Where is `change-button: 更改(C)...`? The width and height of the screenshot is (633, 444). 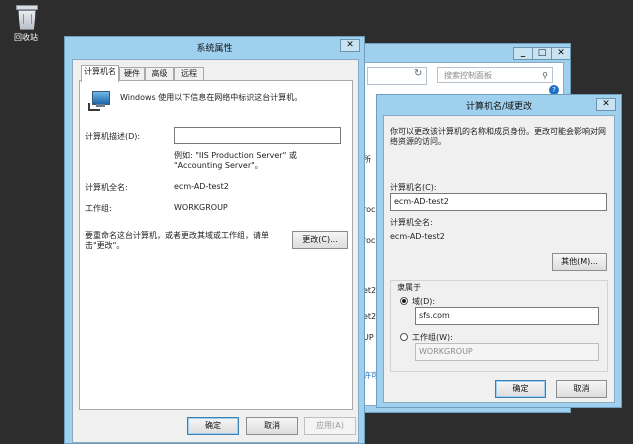 change-button: 更改(C)... is located at coordinates (320, 240).